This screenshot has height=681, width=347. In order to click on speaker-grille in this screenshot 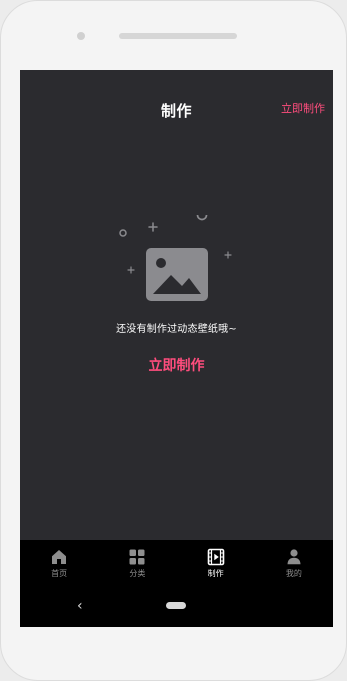, I will do `click(178, 36)`.